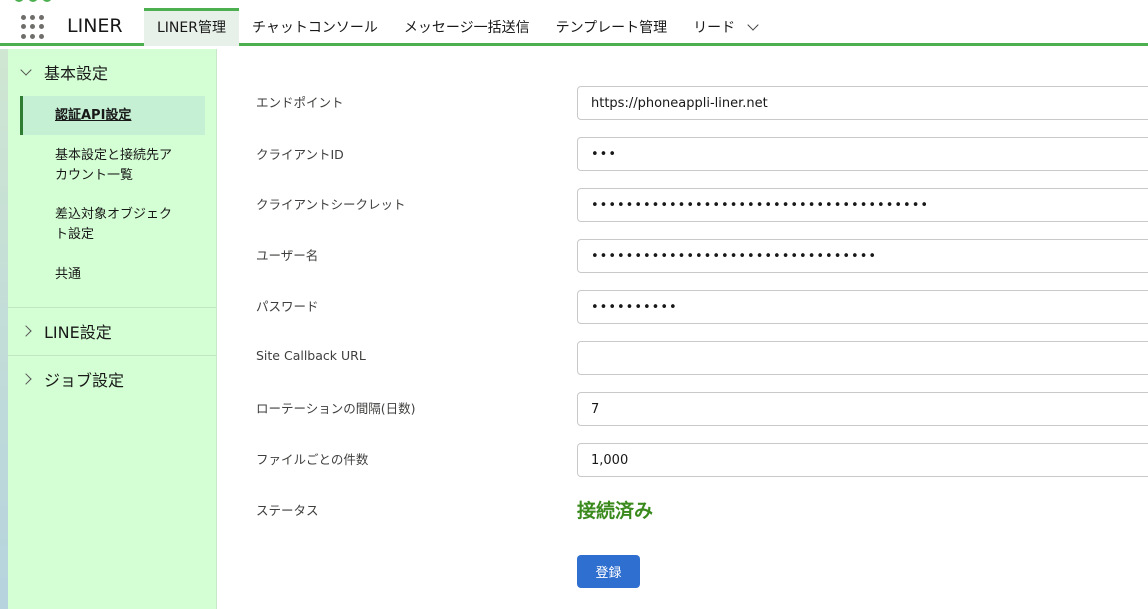  What do you see at coordinates (315, 27) in the screenshot?
I see `tab-chat-console: チャットコンソール` at bounding box center [315, 27].